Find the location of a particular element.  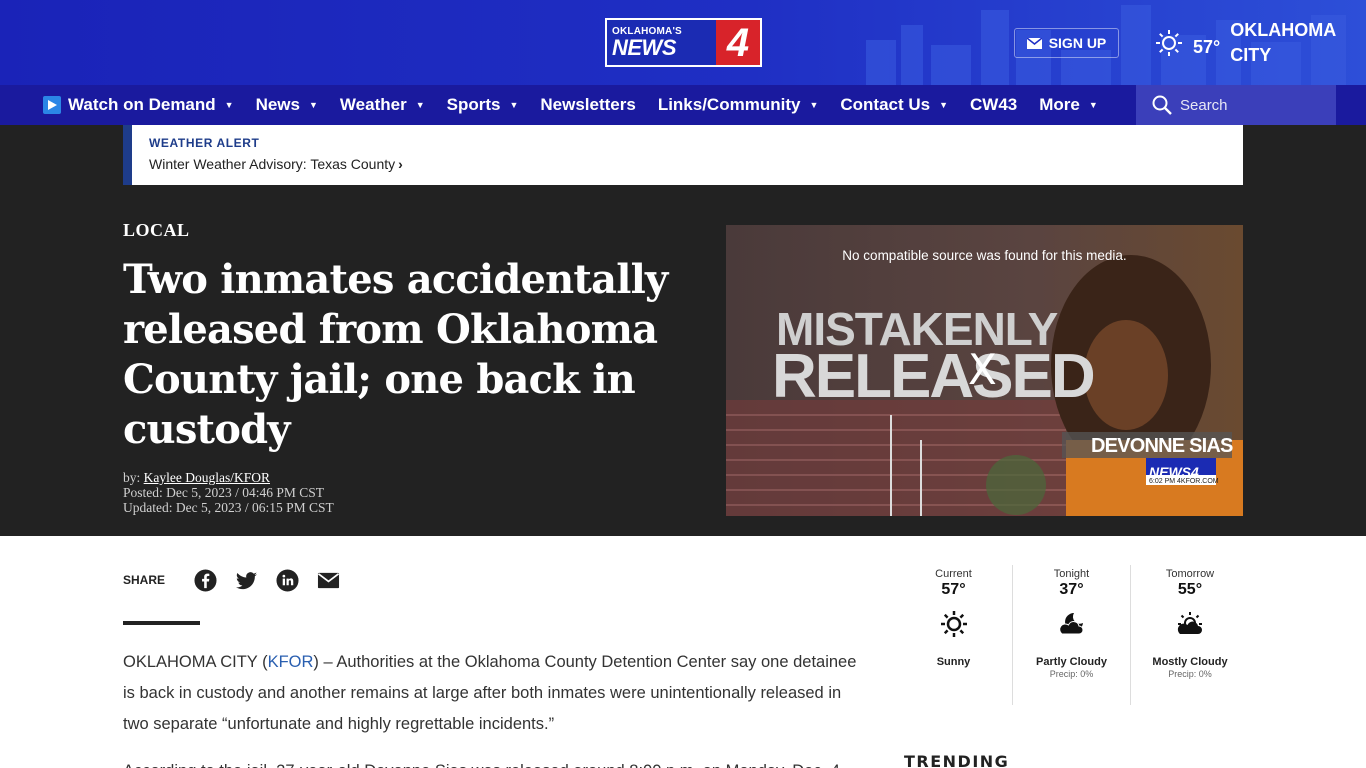

station-logo: OKLAHOMA'S NEWS 4 is located at coordinates (683, 42).